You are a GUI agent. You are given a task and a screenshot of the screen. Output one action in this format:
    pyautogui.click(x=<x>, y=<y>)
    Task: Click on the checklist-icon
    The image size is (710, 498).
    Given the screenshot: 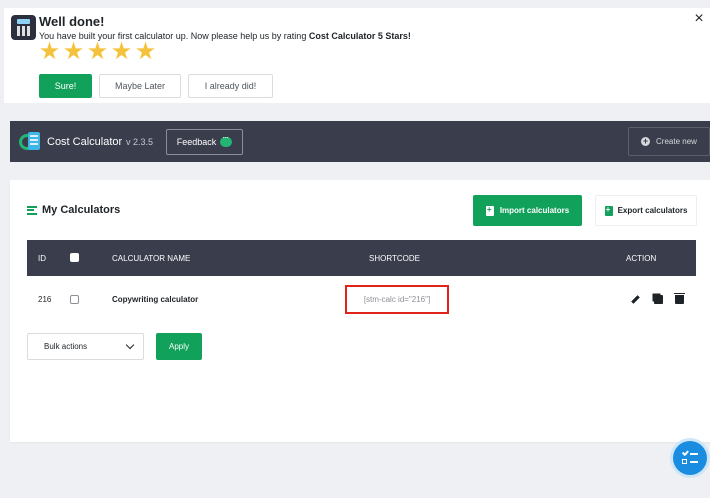 What is the action you would take?
    pyautogui.click(x=689, y=457)
    